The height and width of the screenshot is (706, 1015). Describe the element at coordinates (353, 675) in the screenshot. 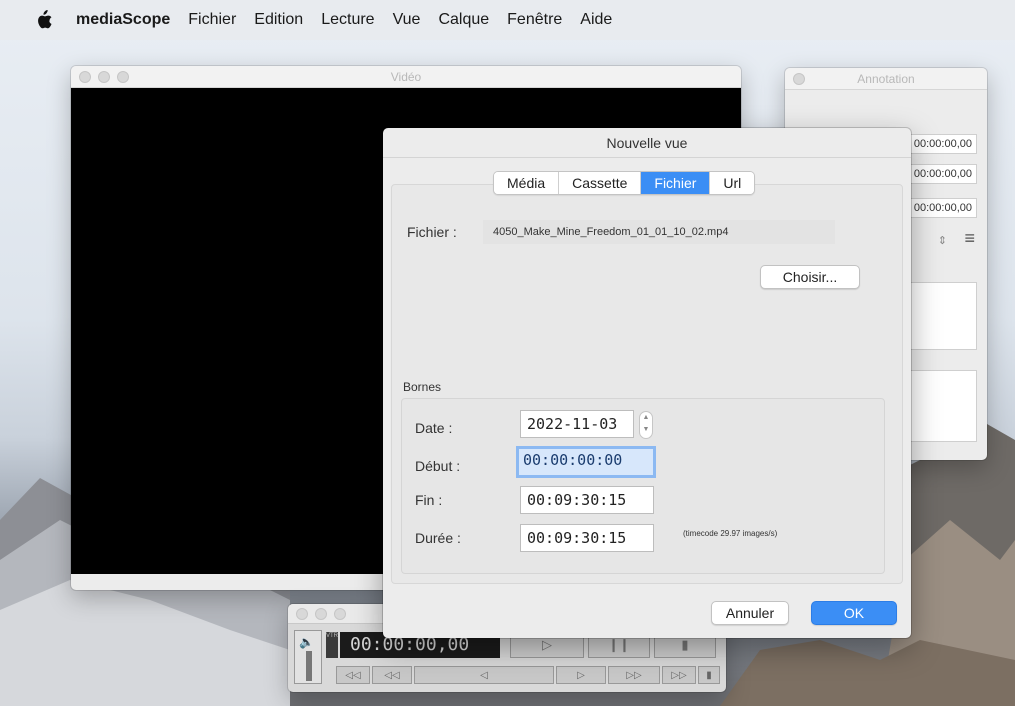

I see `rewind-to-start-button: ◁◁` at that location.